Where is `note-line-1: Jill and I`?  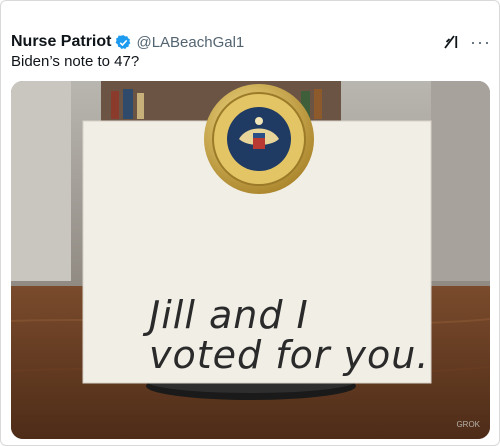 note-line-1: Jill and I is located at coordinates (229, 315).